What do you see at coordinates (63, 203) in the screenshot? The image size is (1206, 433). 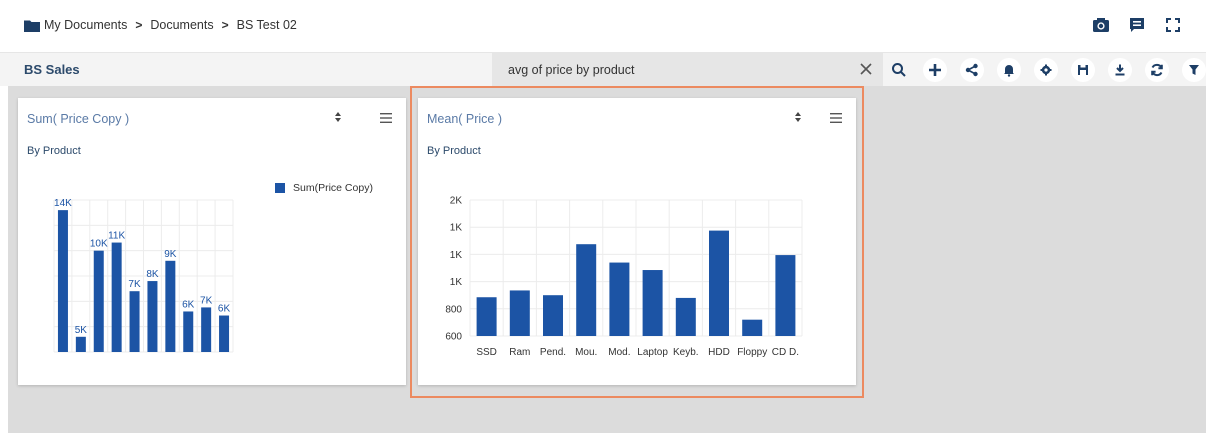 I see `data-label: 14K` at bounding box center [63, 203].